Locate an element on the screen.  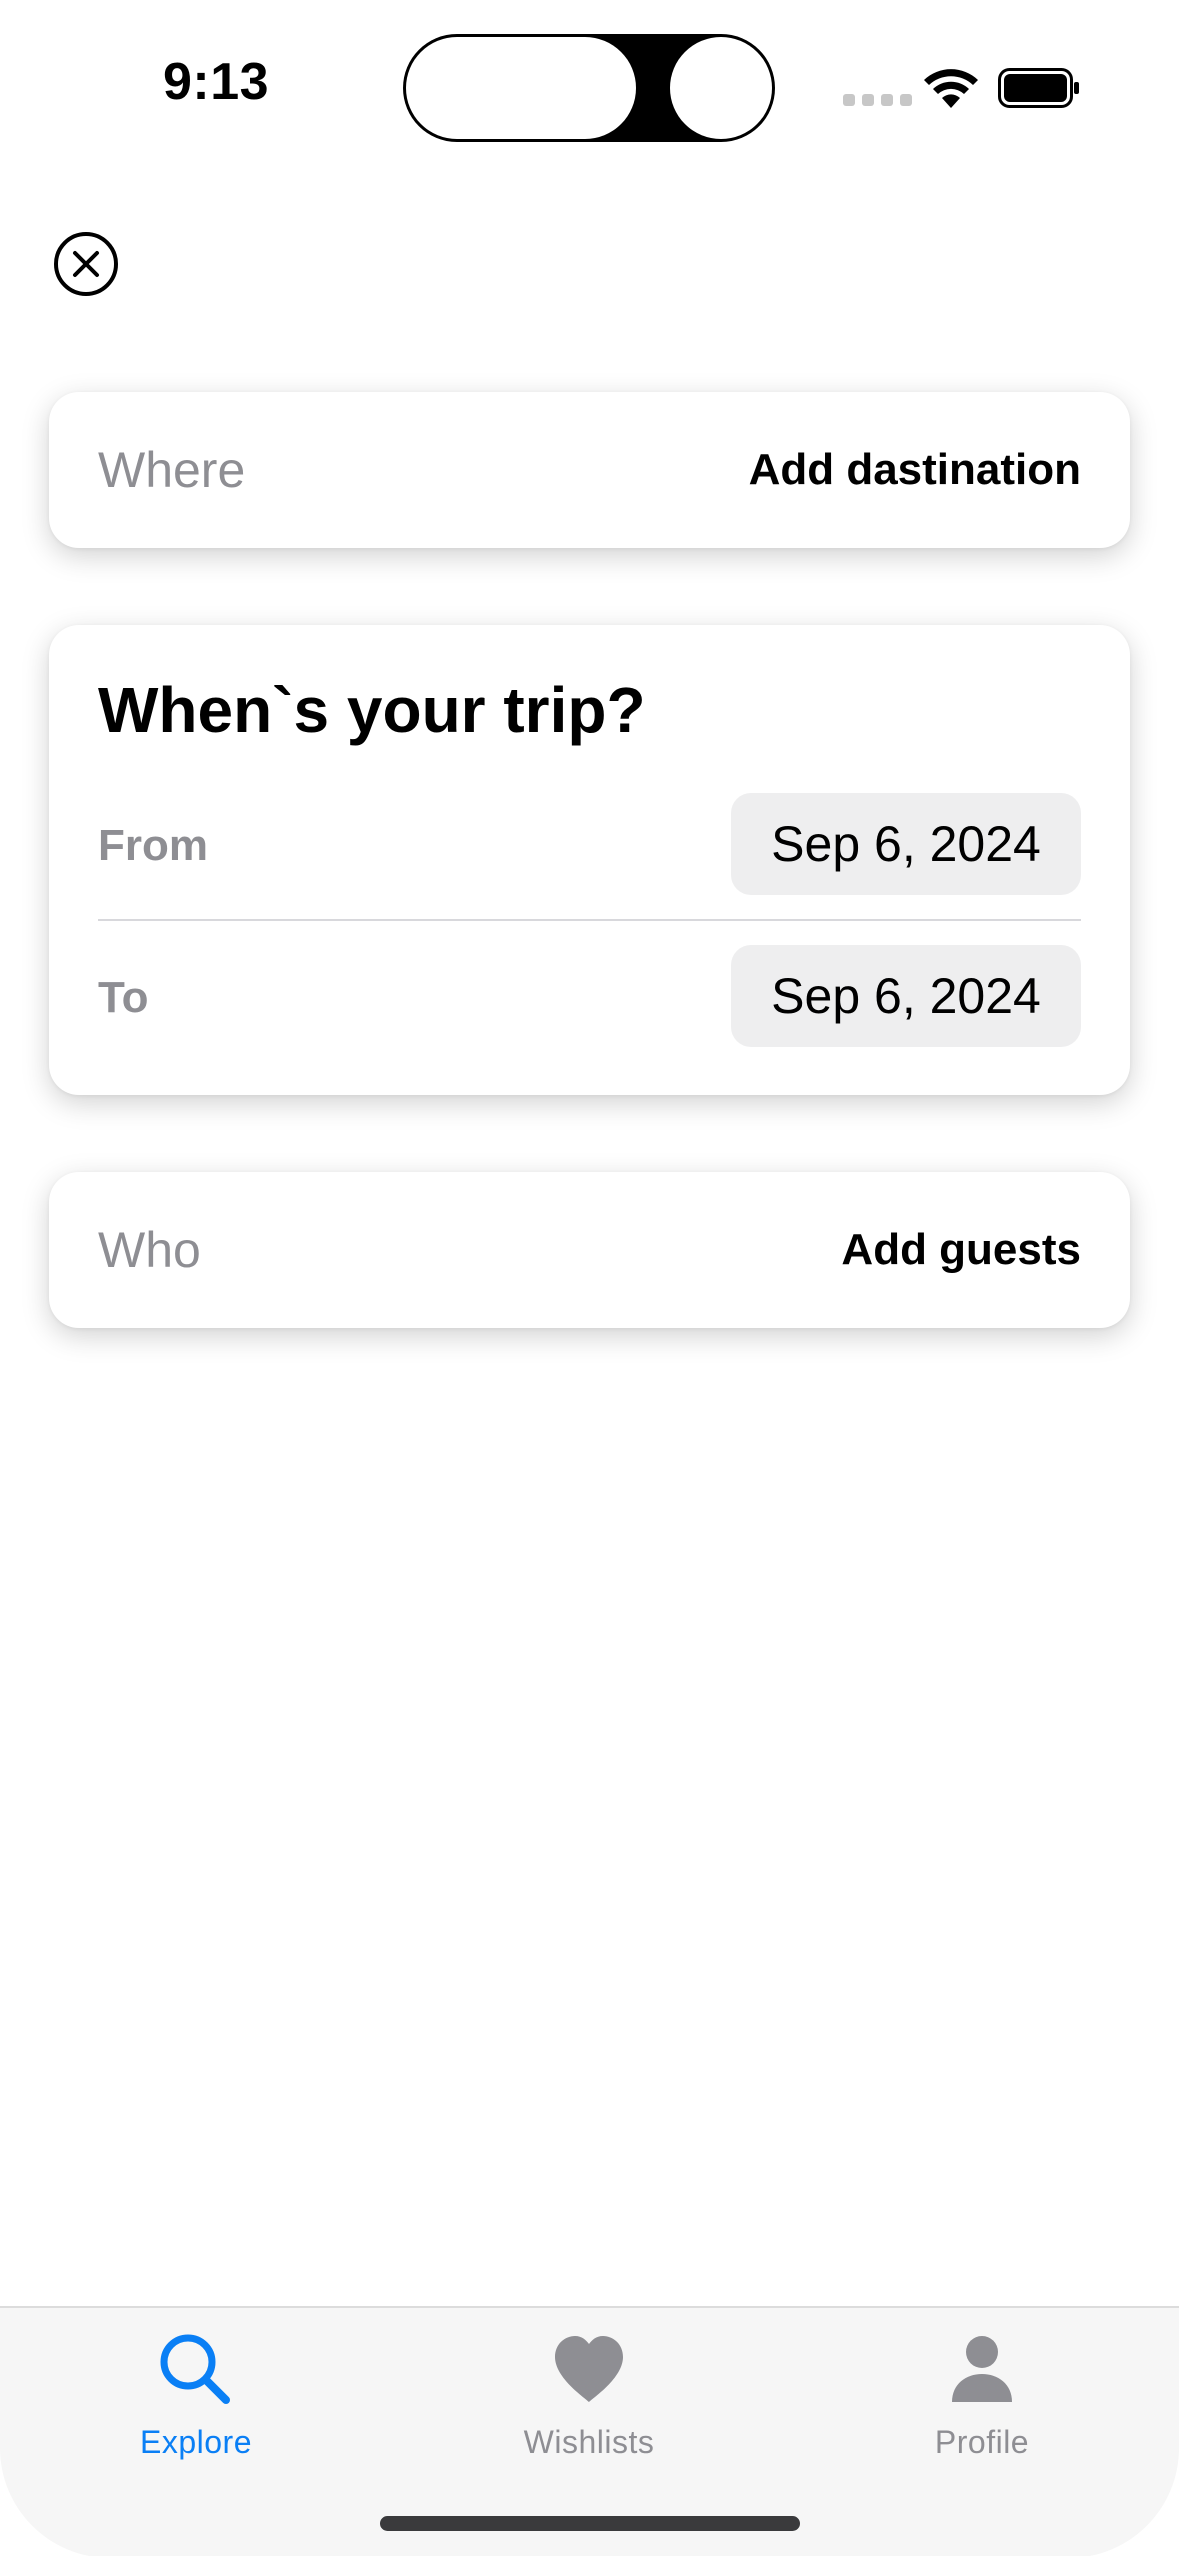
where-label: Where is located at coordinates (172, 470).